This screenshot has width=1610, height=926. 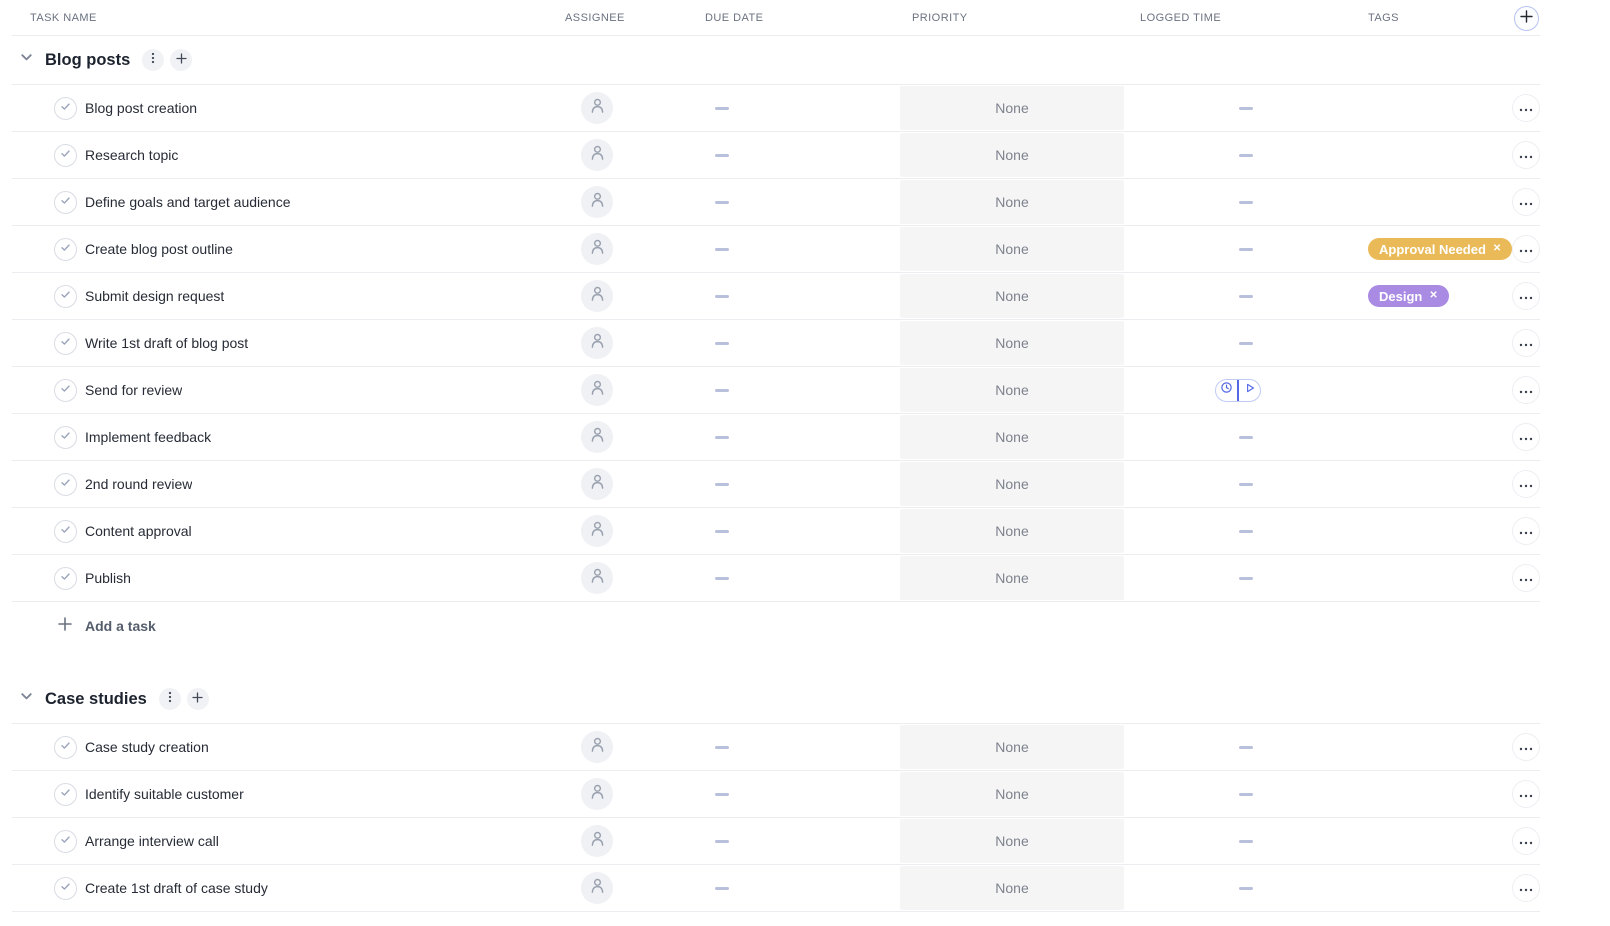 I want to click on timer-clock-button, so click(x=1226, y=390).